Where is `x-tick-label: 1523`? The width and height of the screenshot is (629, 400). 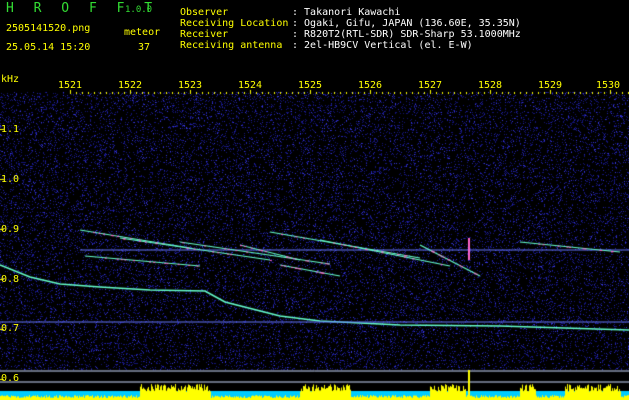
x-tick-label: 1523 is located at coordinates (190, 85).